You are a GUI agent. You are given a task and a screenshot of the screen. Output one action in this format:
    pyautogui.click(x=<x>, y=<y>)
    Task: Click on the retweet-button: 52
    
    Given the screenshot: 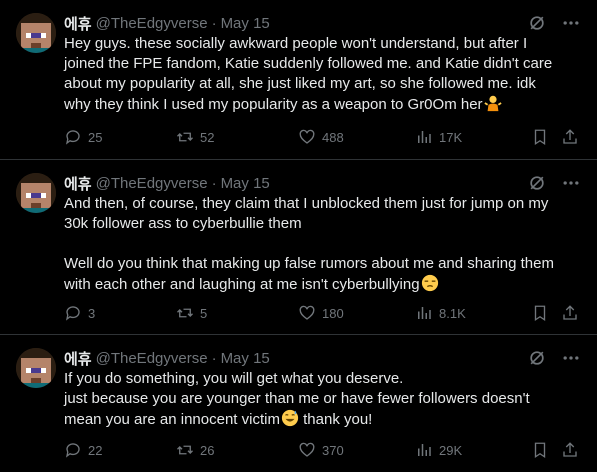 What is the action you would take?
    pyautogui.click(x=195, y=137)
    